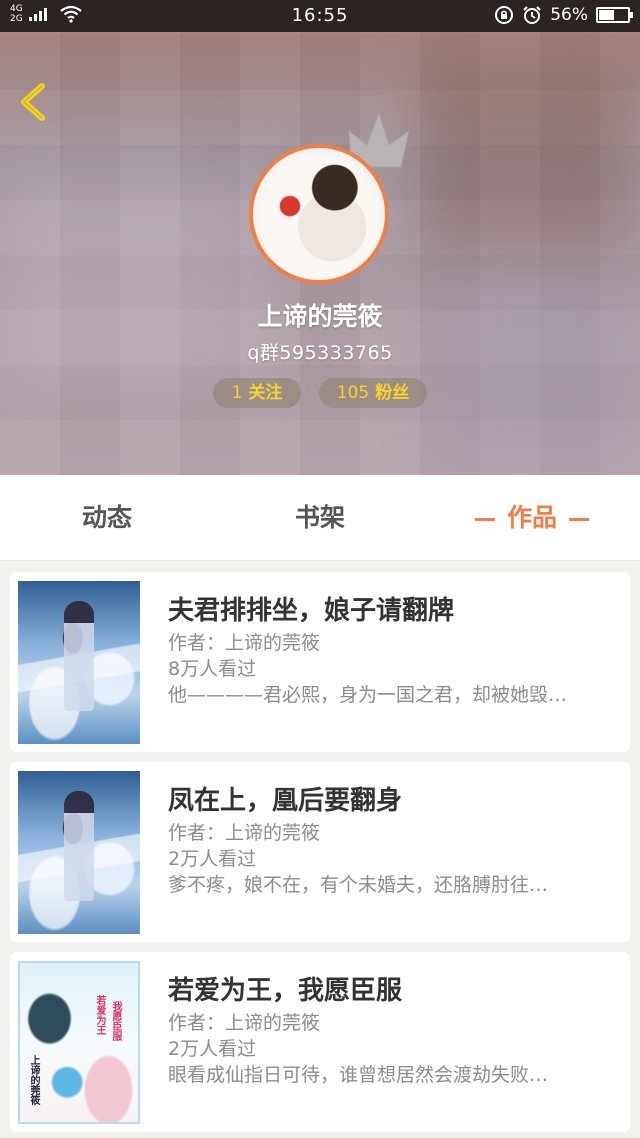 The width and height of the screenshot is (640, 1138). I want to click on chevron-left-icon, so click(33, 102).